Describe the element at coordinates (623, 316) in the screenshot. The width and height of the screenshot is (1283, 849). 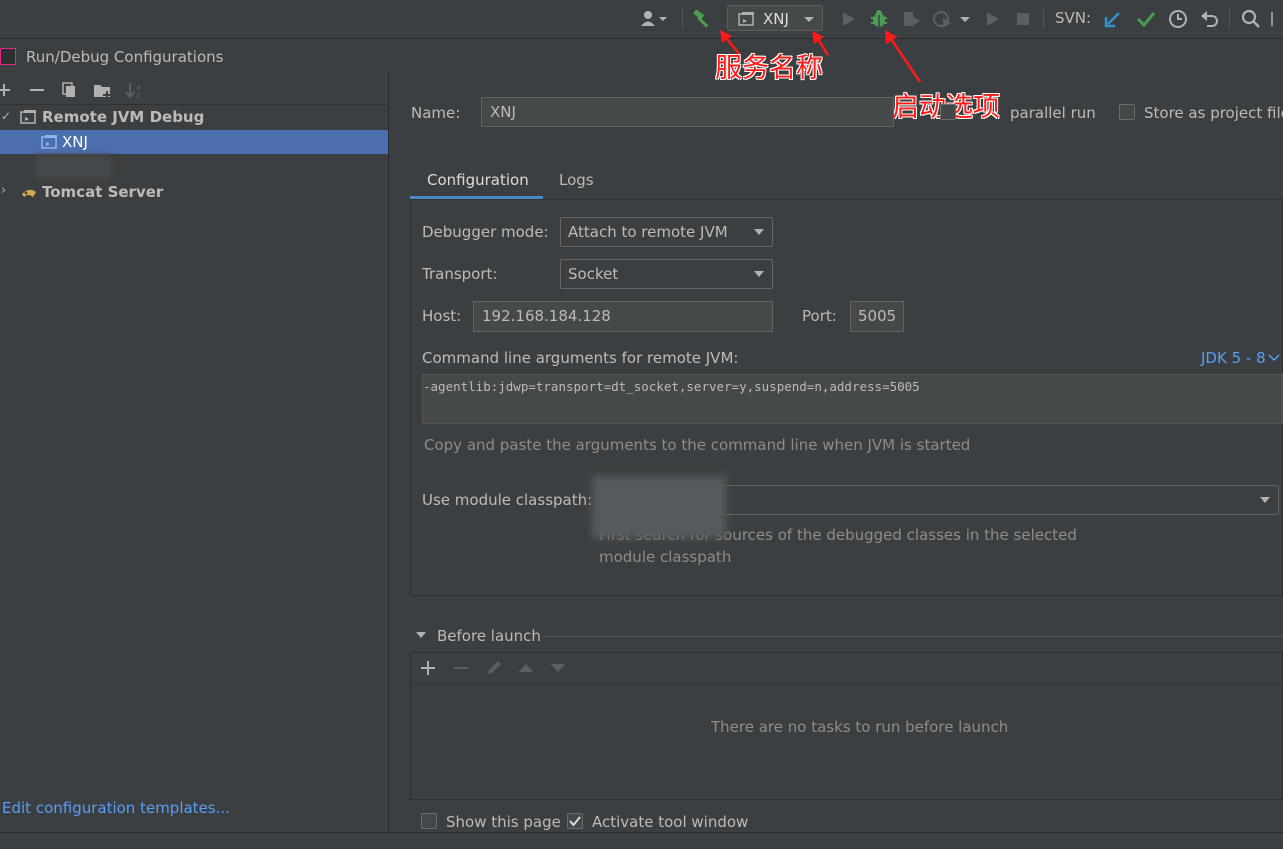
I see `host-input: 192.168.184.128` at that location.